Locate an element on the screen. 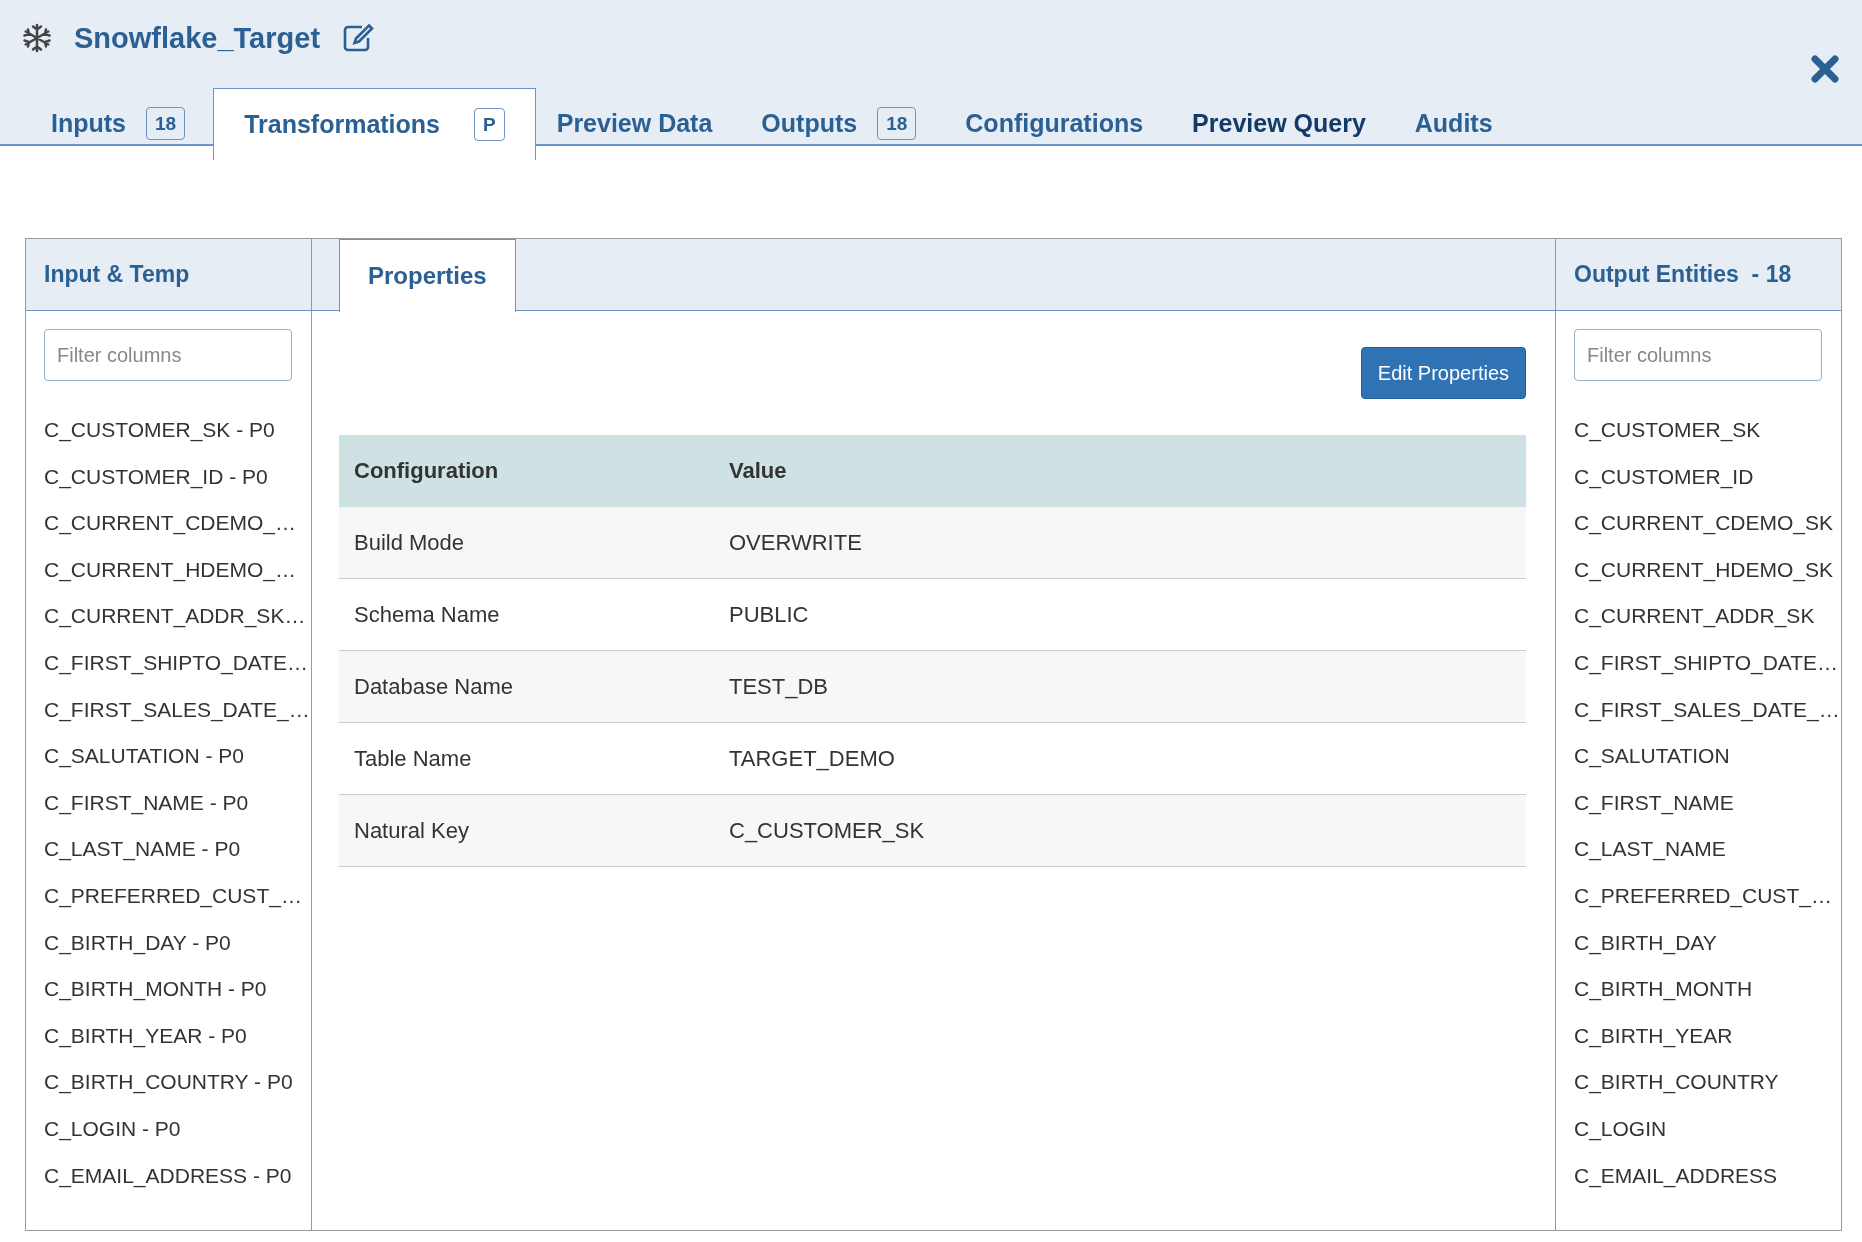 Image resolution: width=1862 pixels, height=1242 pixels. column-item: C_FIRST_NAME - P0 is located at coordinates (146, 802).